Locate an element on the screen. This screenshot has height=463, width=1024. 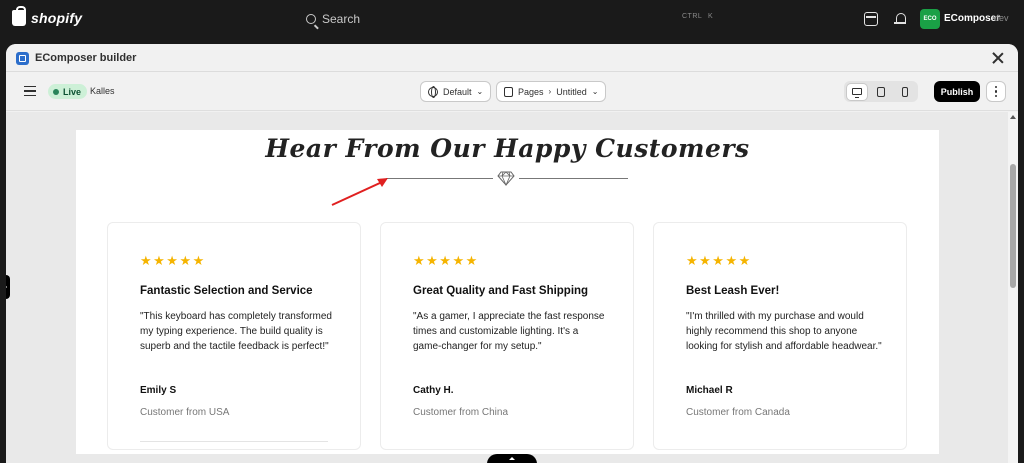
shopify-bag-icon is located at coordinates (19, 16).